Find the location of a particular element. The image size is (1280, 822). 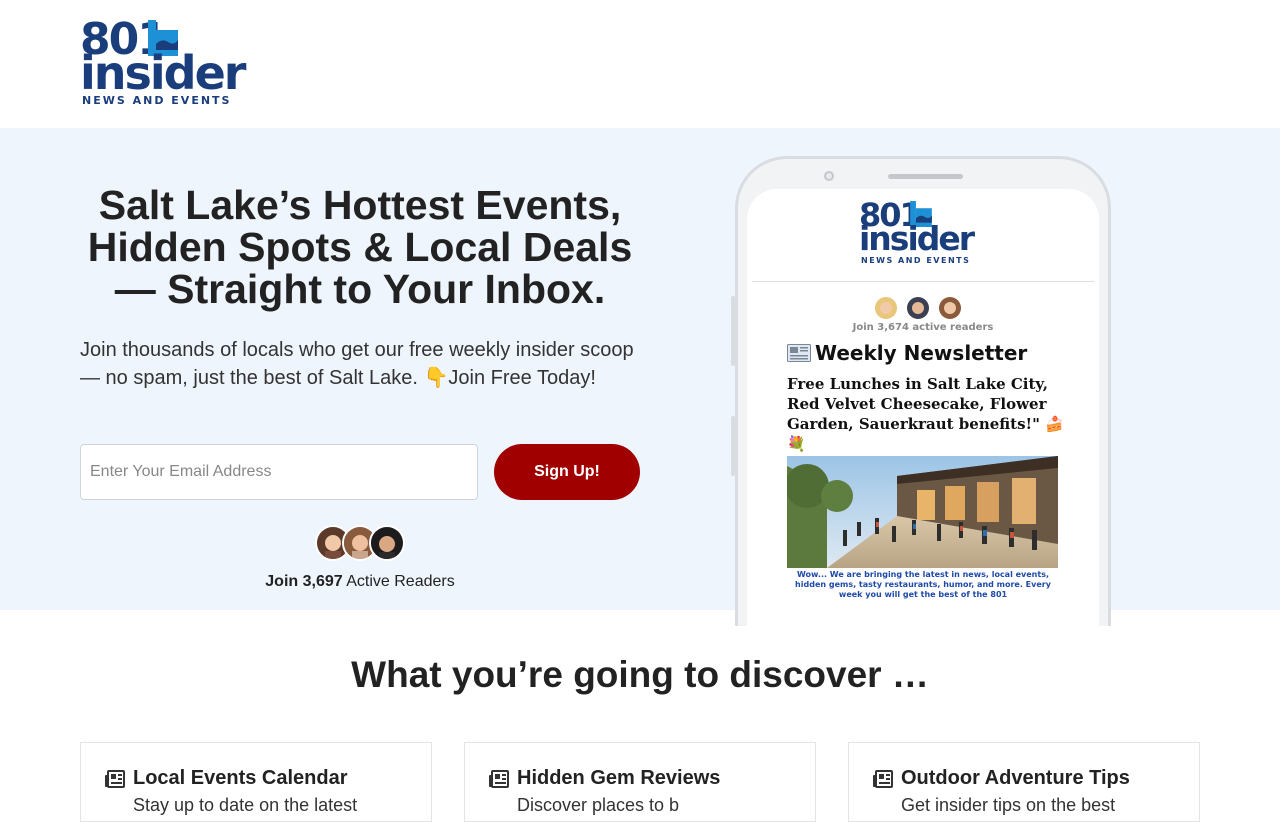

newsletter-logo-tagline: NEWS AND EVENTS is located at coordinates (916, 260).